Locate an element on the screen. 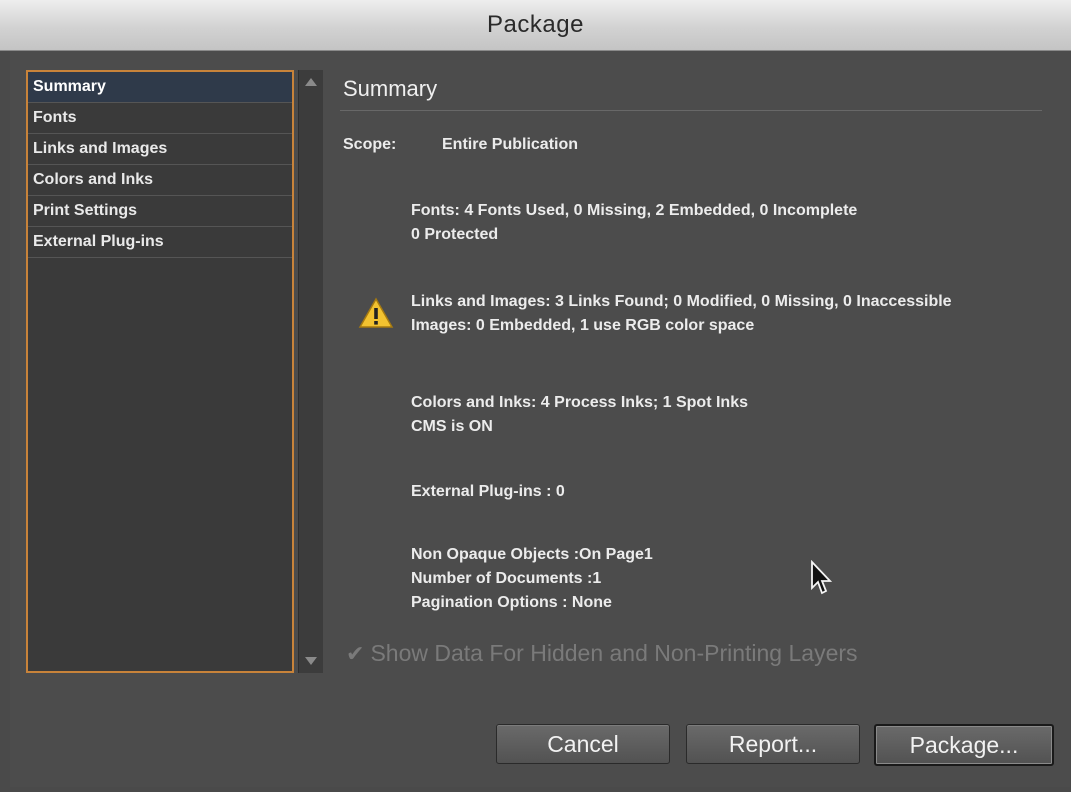 The image size is (1071, 792). external-plugins-line: External Plug-ins : 0 is located at coordinates (488, 491).